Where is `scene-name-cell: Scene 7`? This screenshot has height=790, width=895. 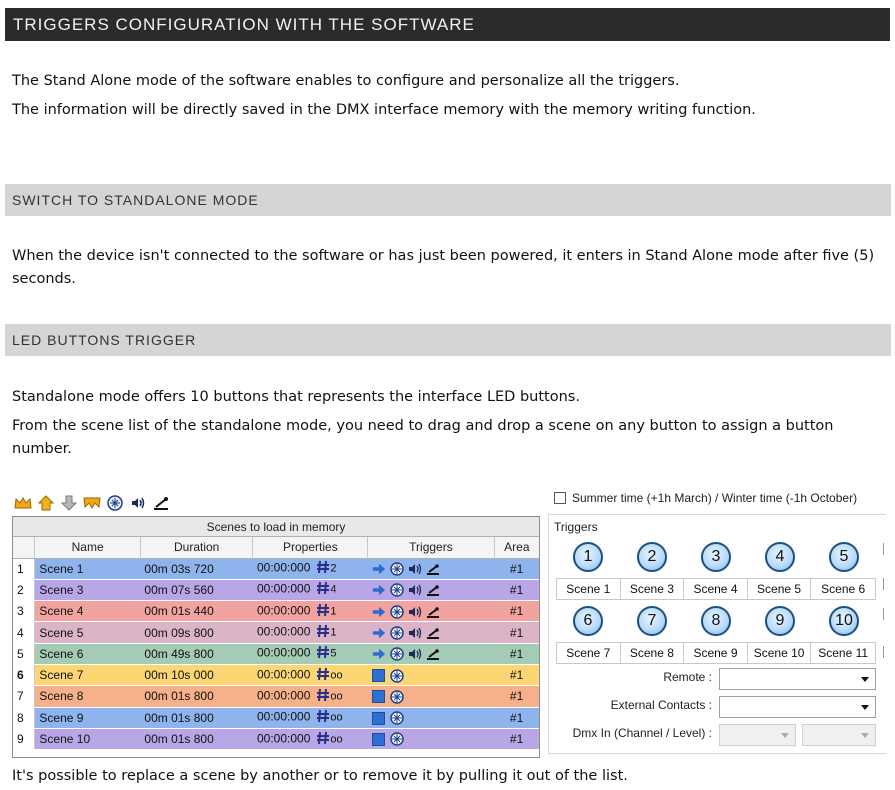 scene-name-cell: Scene 7 is located at coordinates (87, 675).